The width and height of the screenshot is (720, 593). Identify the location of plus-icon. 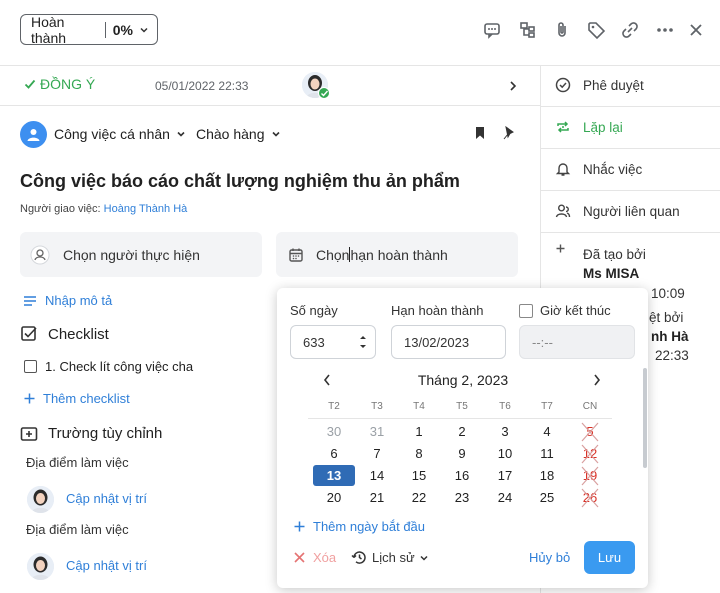
(299, 526).